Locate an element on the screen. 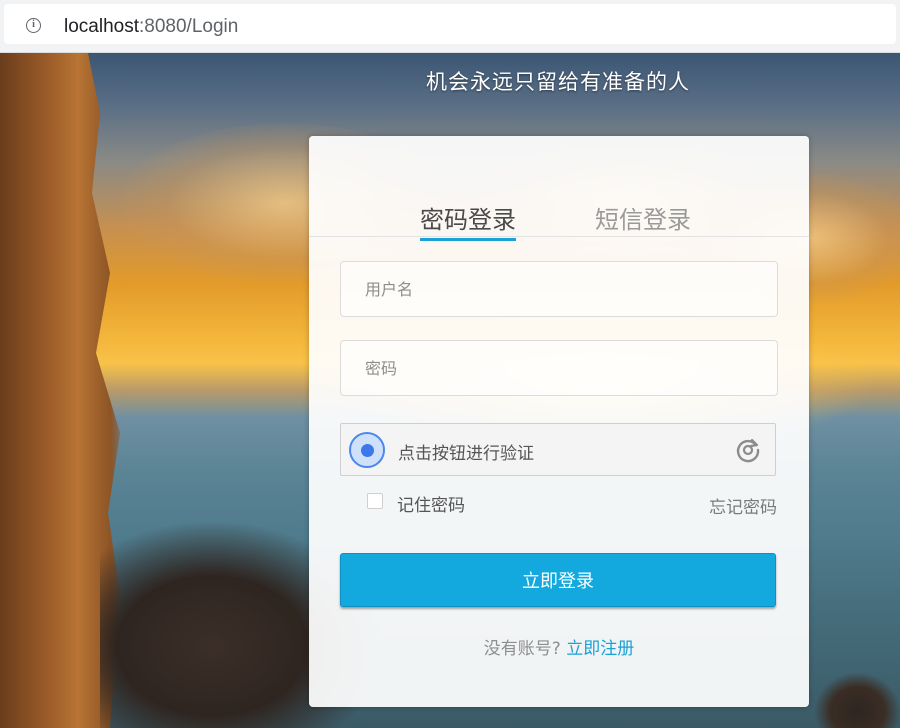 This screenshot has width=900, height=728. url-field: i localhost:8080/Login is located at coordinates (450, 24).